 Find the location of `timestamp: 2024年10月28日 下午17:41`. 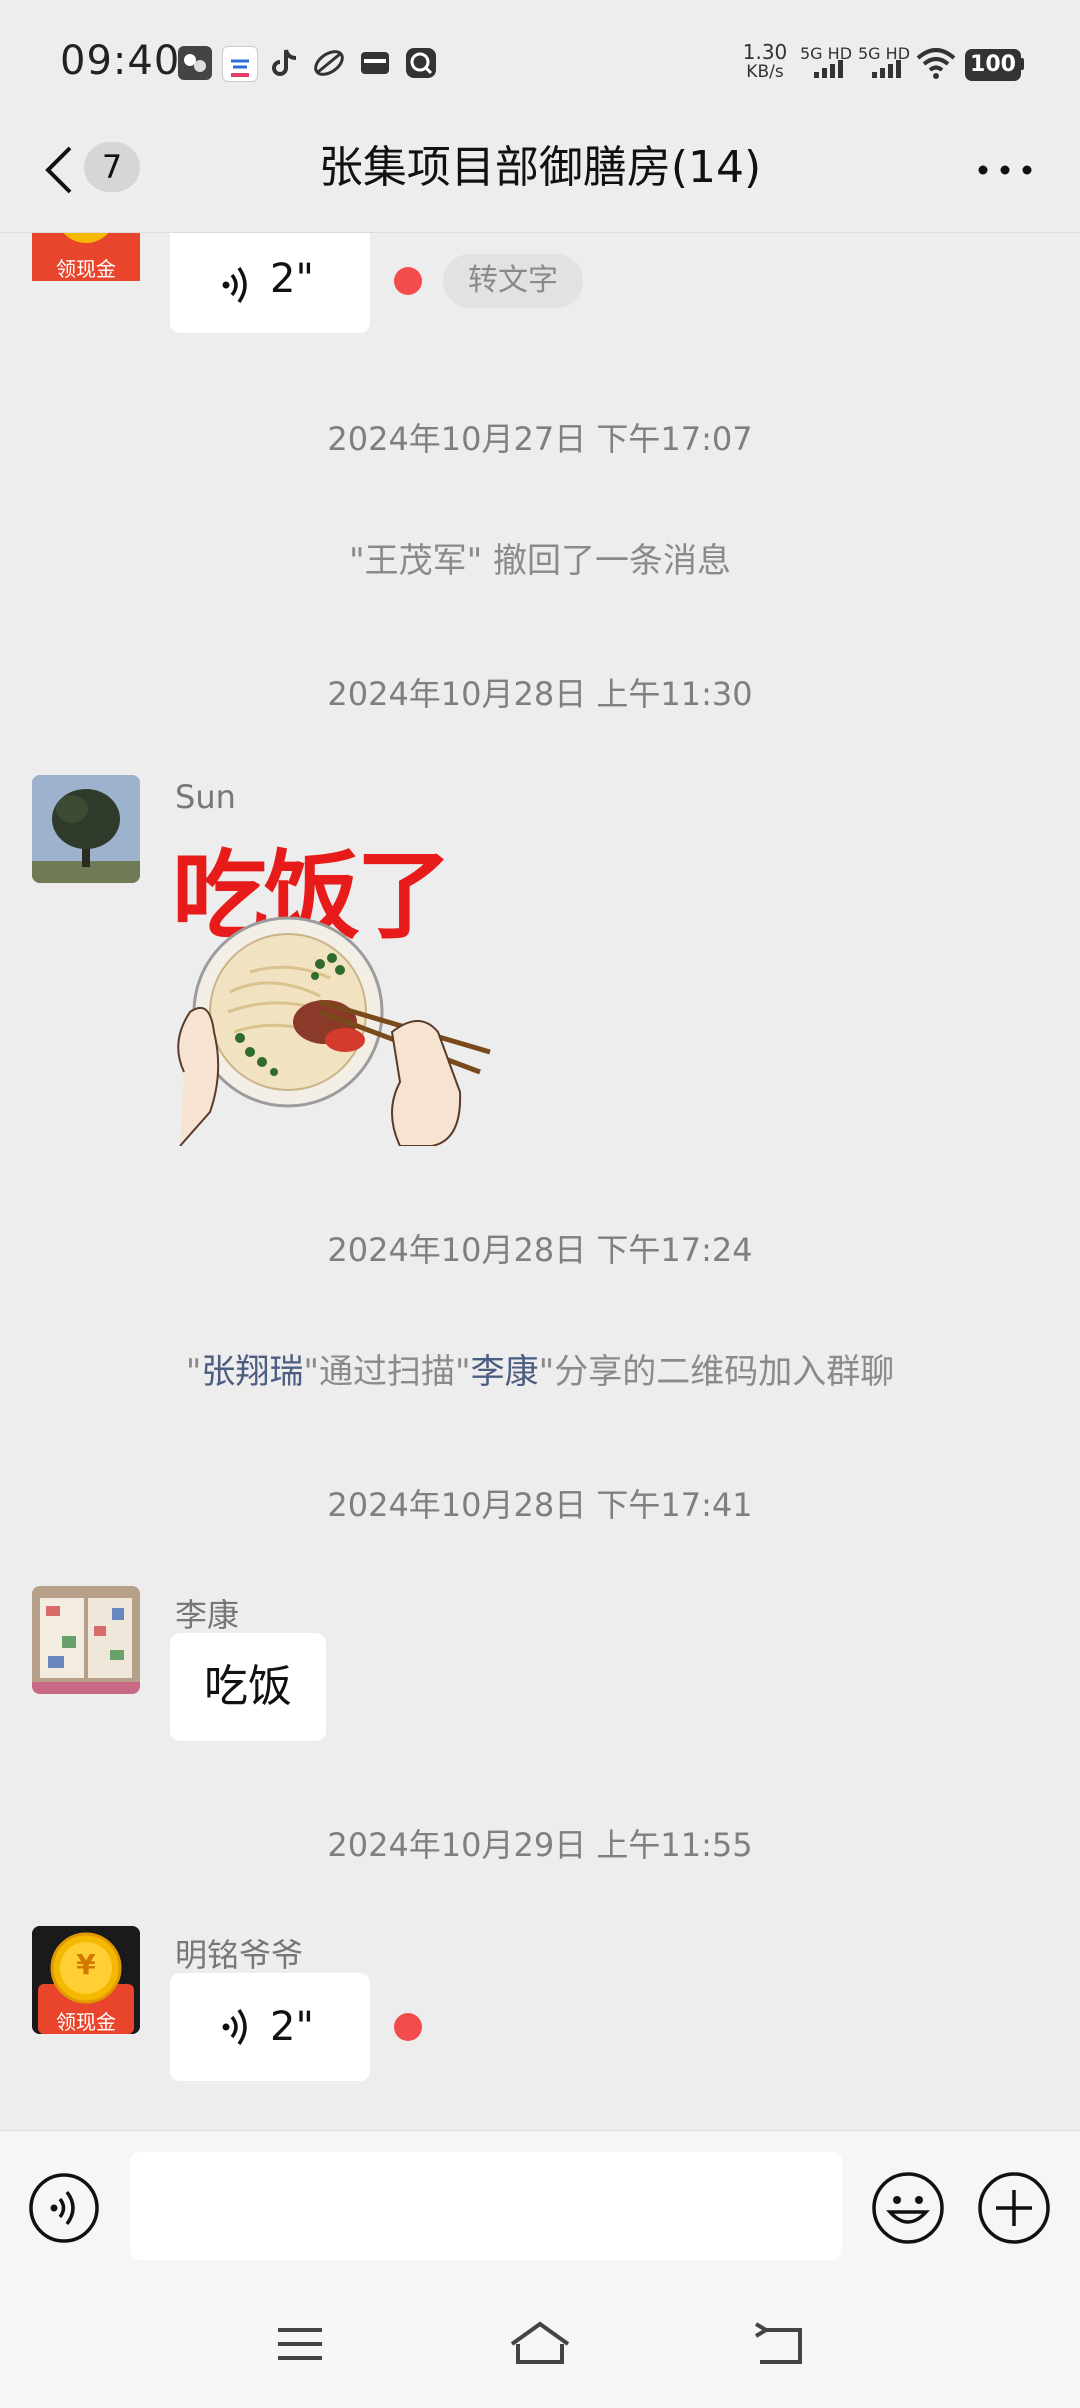

timestamp: 2024年10月28日 下午17:41 is located at coordinates (540, 1505).